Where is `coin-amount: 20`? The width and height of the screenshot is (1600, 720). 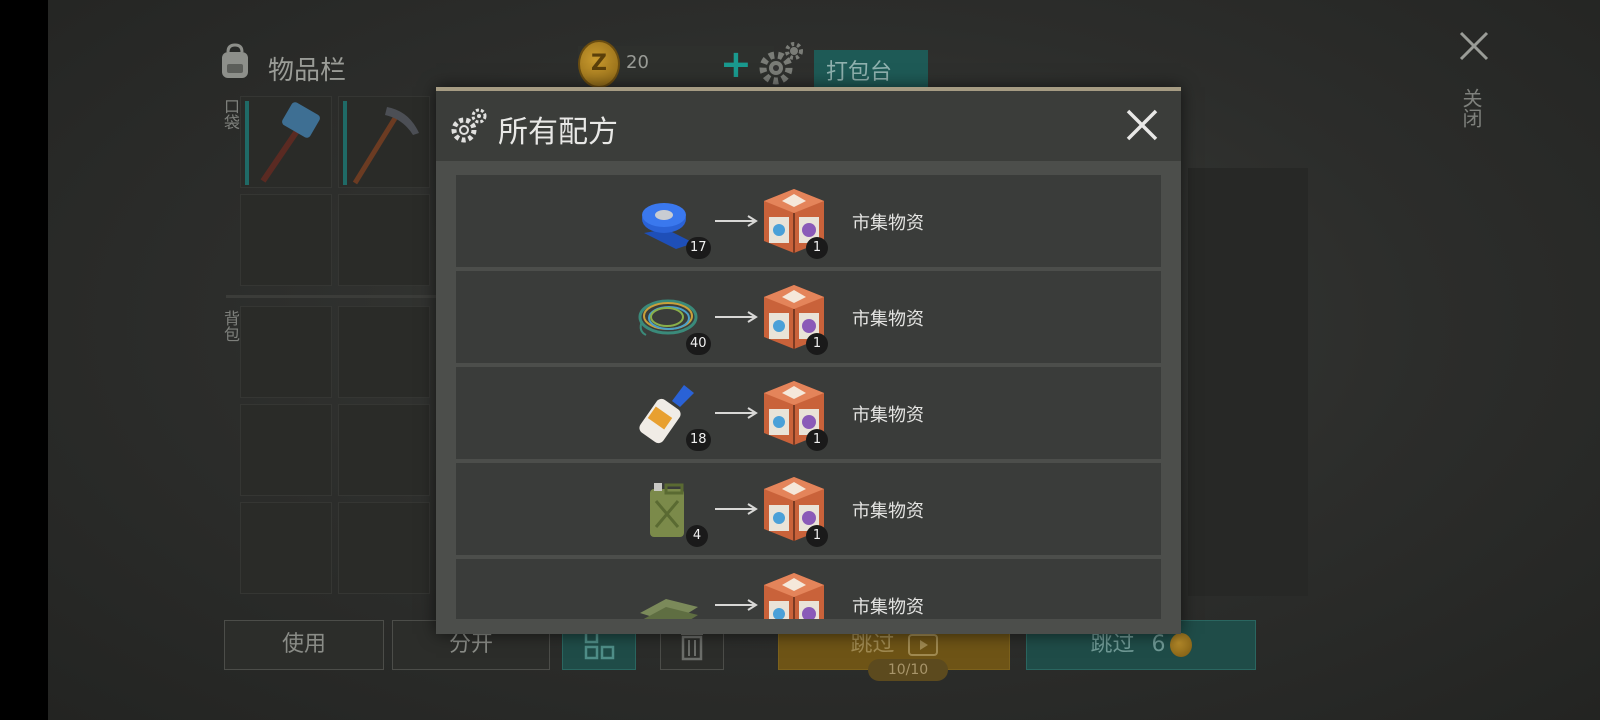
coin-amount: 20 is located at coordinates (637, 62).